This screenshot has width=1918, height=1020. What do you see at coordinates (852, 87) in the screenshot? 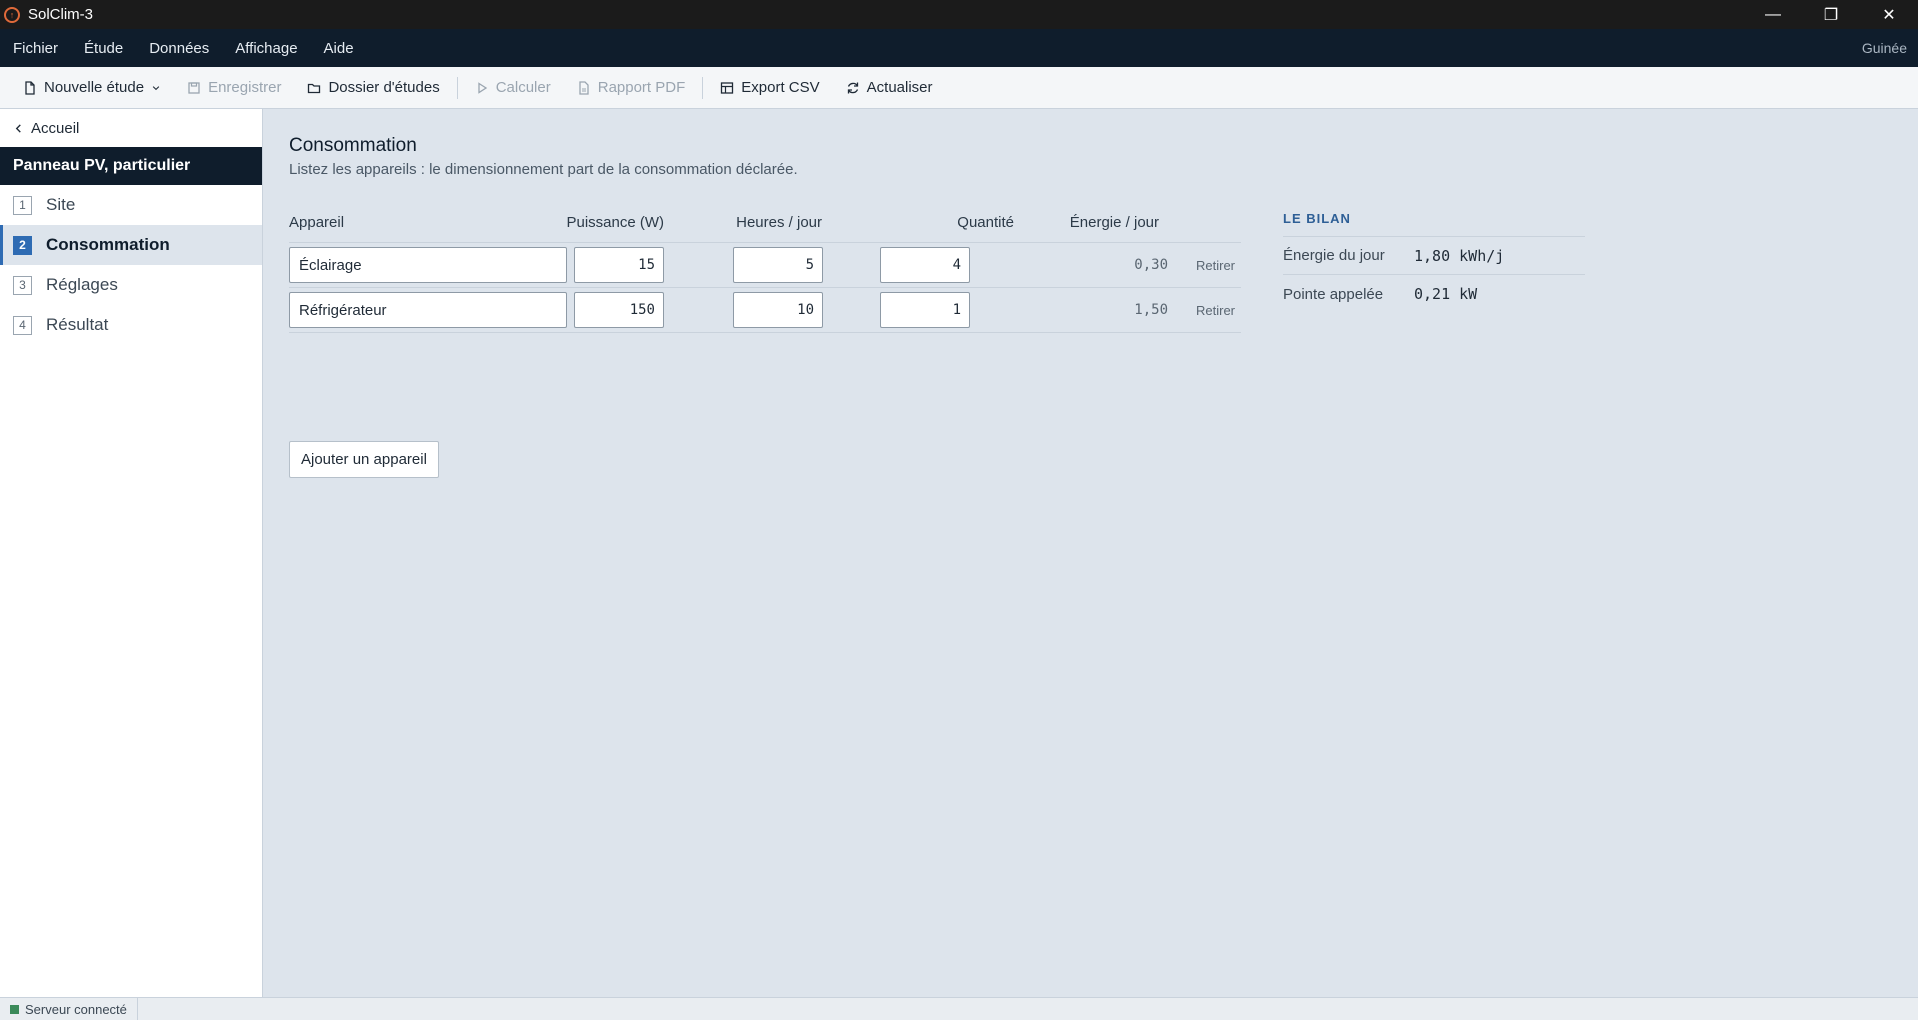
I see `refresh-icon` at bounding box center [852, 87].